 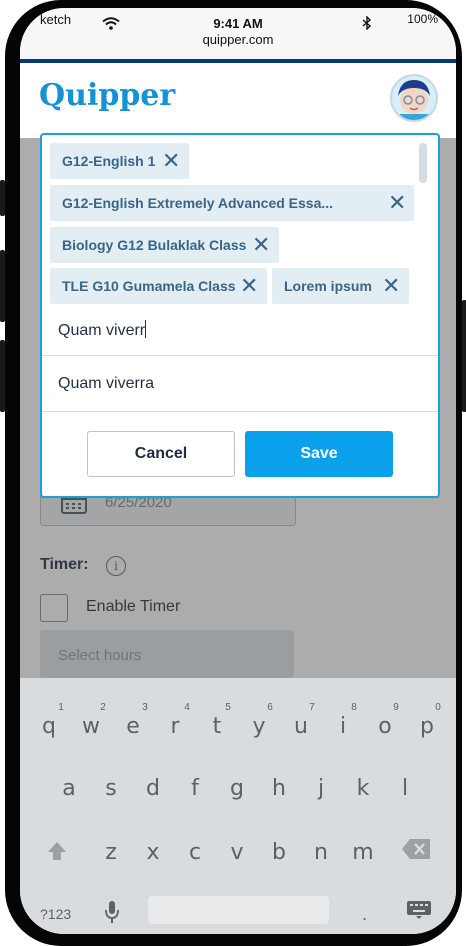 I want to click on chip-biology-g12: Biology G12 Bulaklak Class ✕, so click(x=164, y=245).